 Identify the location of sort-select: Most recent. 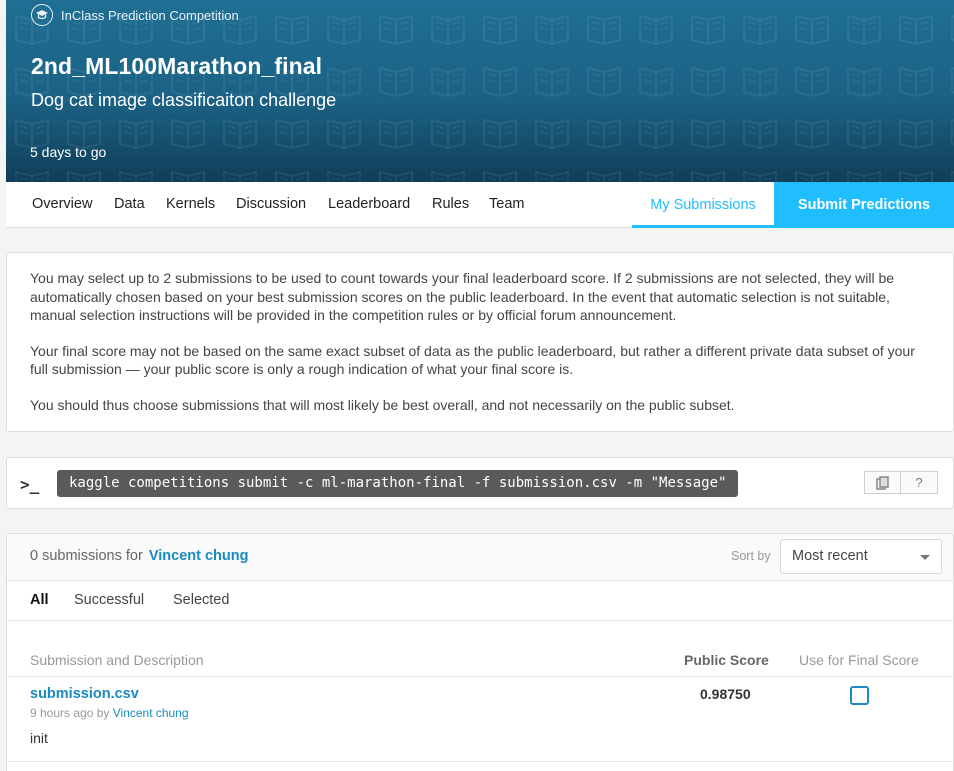
(861, 556).